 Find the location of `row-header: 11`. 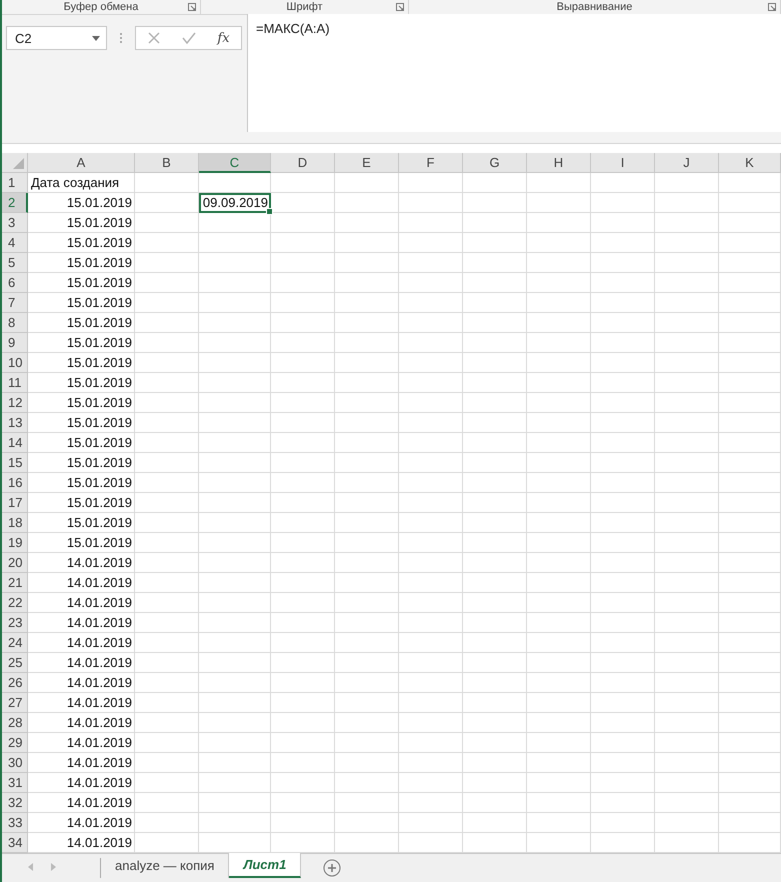

row-header: 11 is located at coordinates (15, 383).